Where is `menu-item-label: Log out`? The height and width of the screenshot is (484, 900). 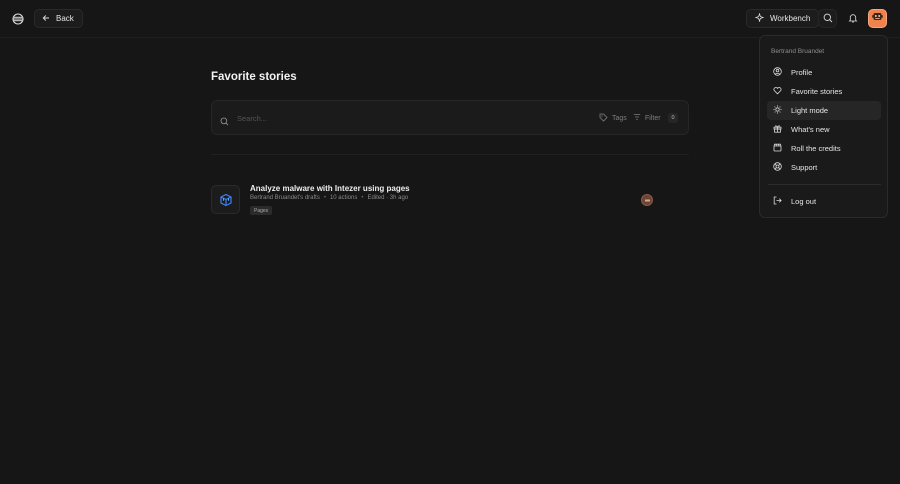 menu-item-label: Log out is located at coordinates (804, 201).